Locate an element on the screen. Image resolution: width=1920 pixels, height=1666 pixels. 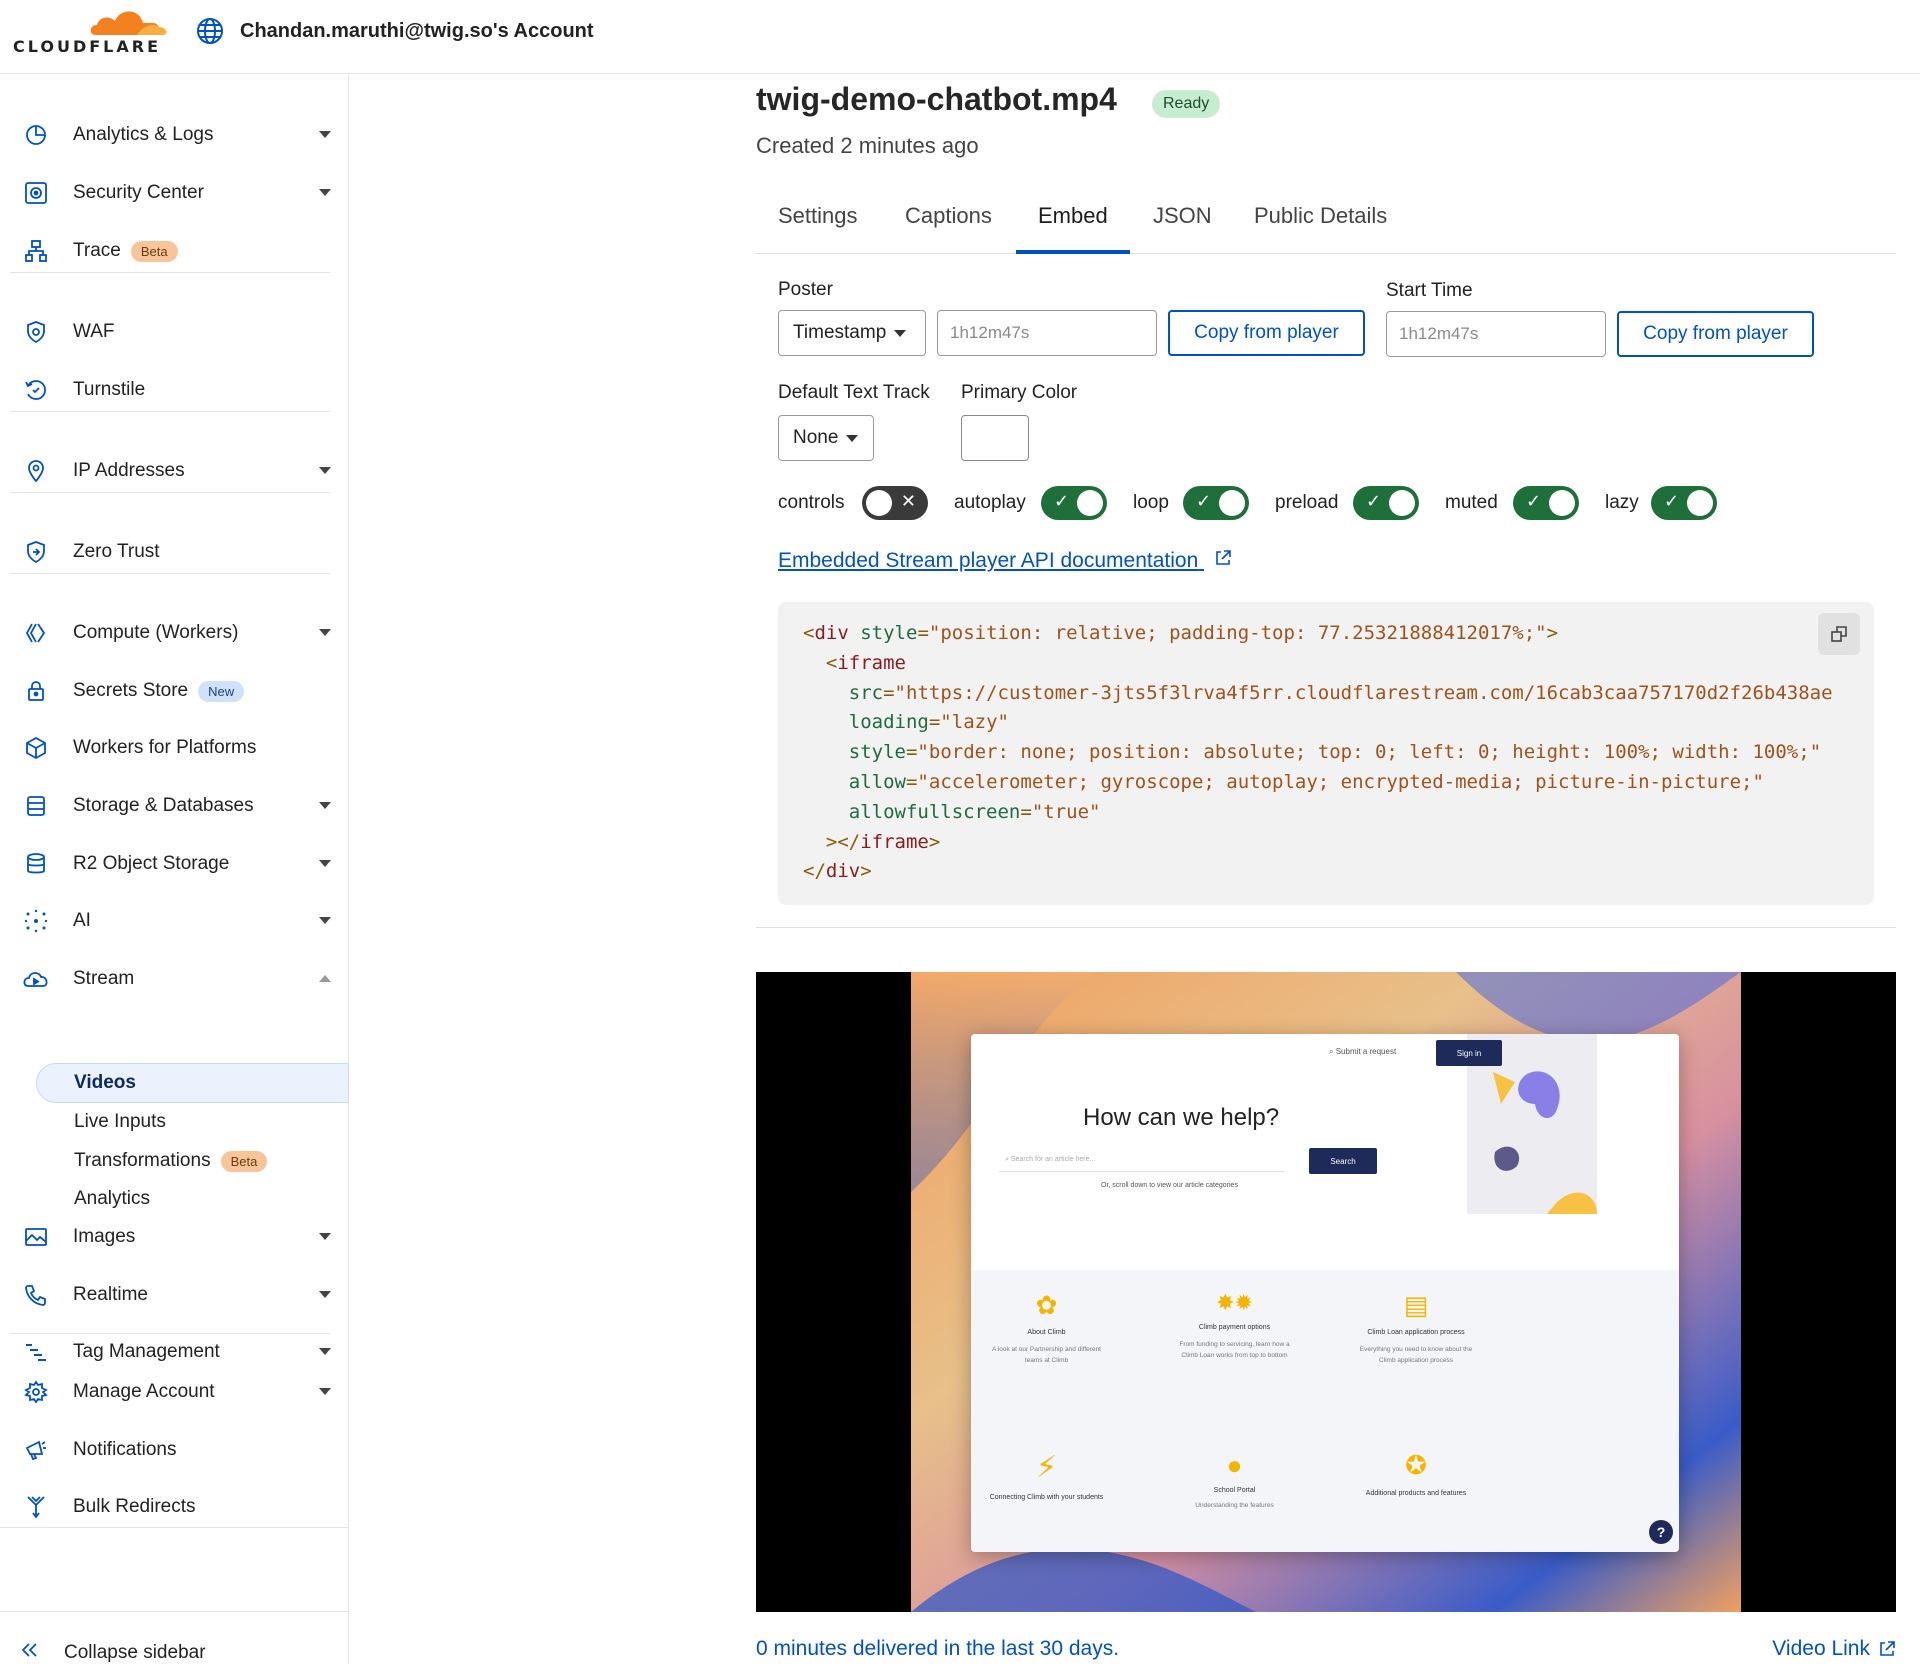
controls-label: controls is located at coordinates (811, 502).